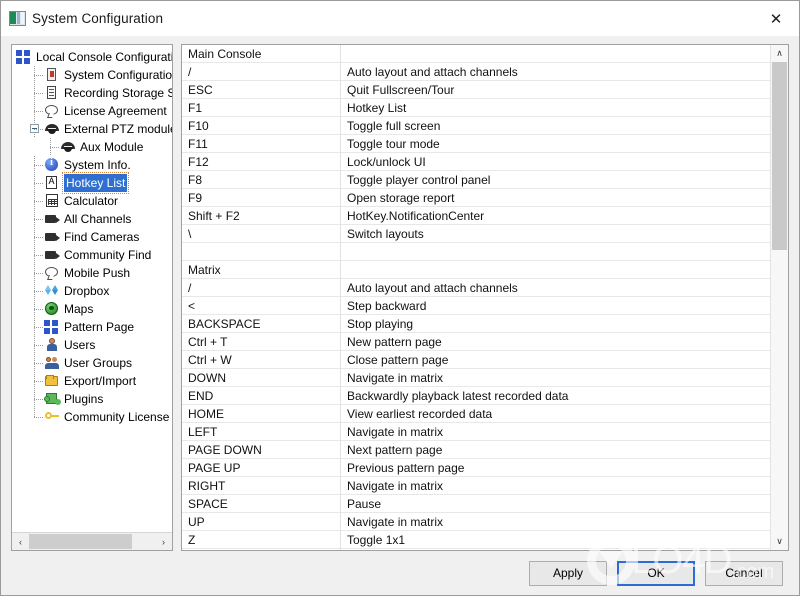 The image size is (800, 596). Describe the element at coordinates (94, 165) in the screenshot. I see `tree-item-system-info: System Info.` at that location.